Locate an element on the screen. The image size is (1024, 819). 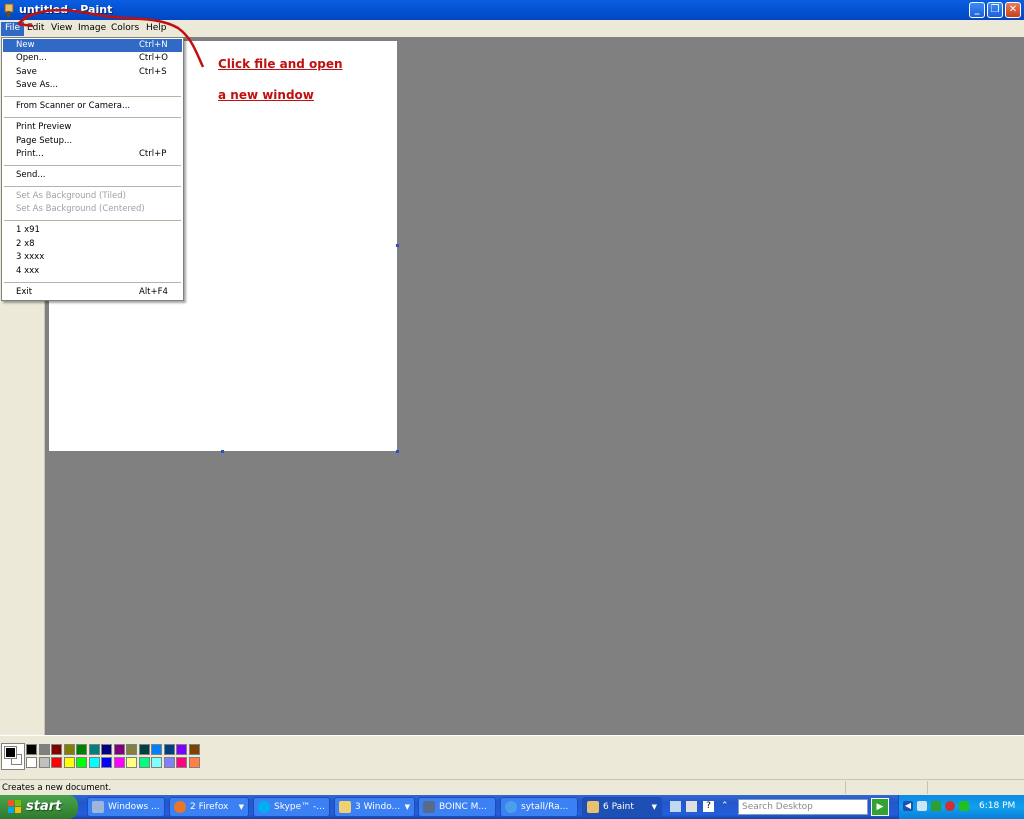
paint-icon is located at coordinates (593, 807).